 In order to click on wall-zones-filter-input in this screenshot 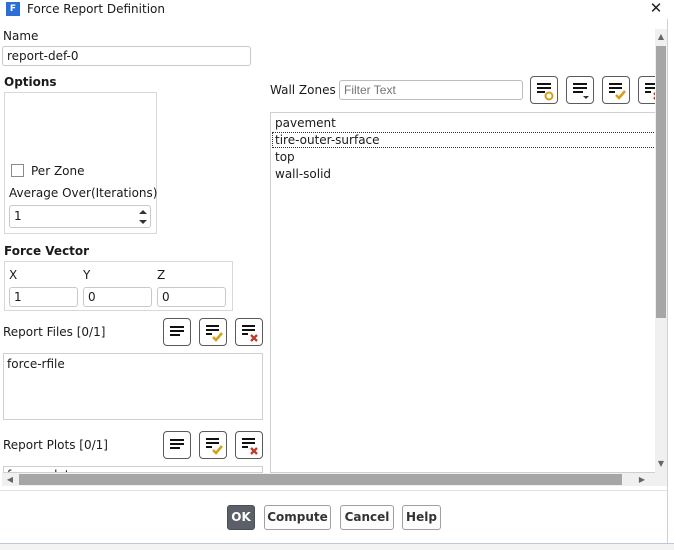, I will do `click(431, 90)`.